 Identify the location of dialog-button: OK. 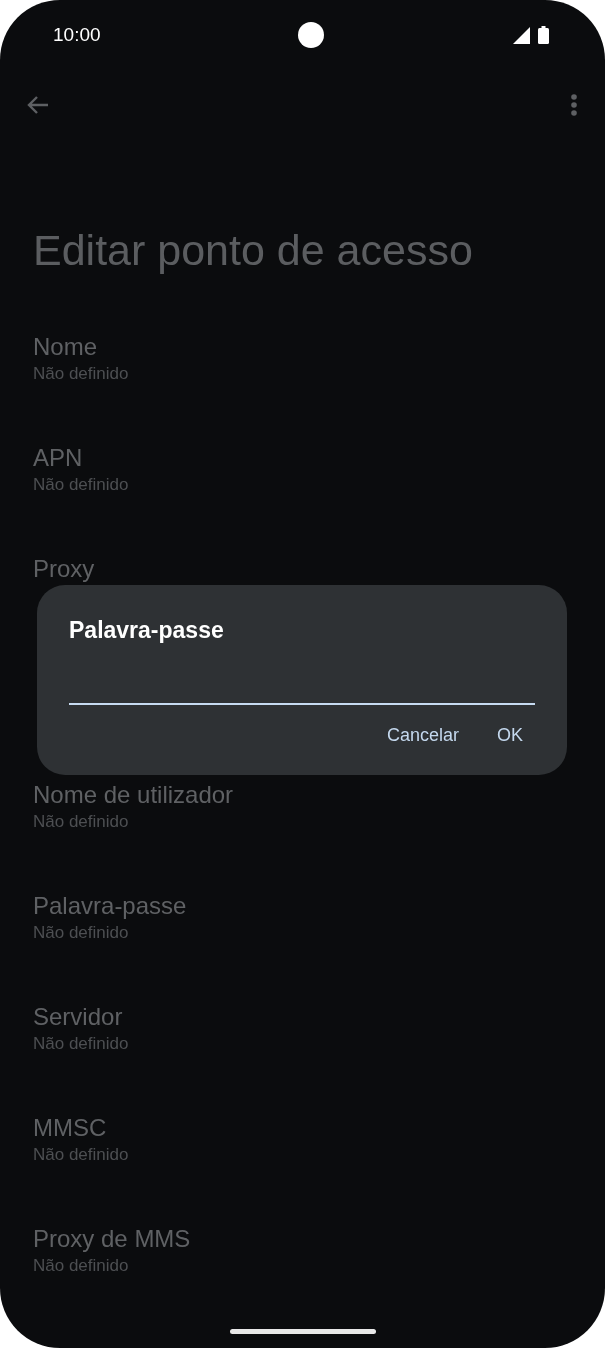
(510, 735).